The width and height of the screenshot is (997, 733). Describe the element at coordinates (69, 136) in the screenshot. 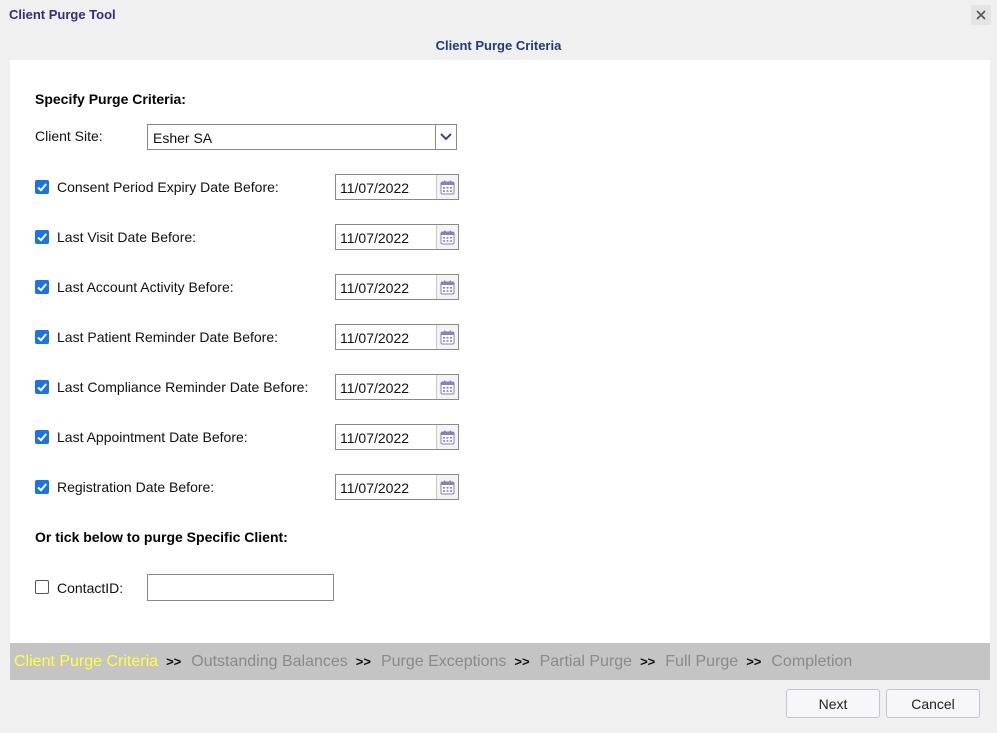

I see `client-site-label: Client Site:` at that location.